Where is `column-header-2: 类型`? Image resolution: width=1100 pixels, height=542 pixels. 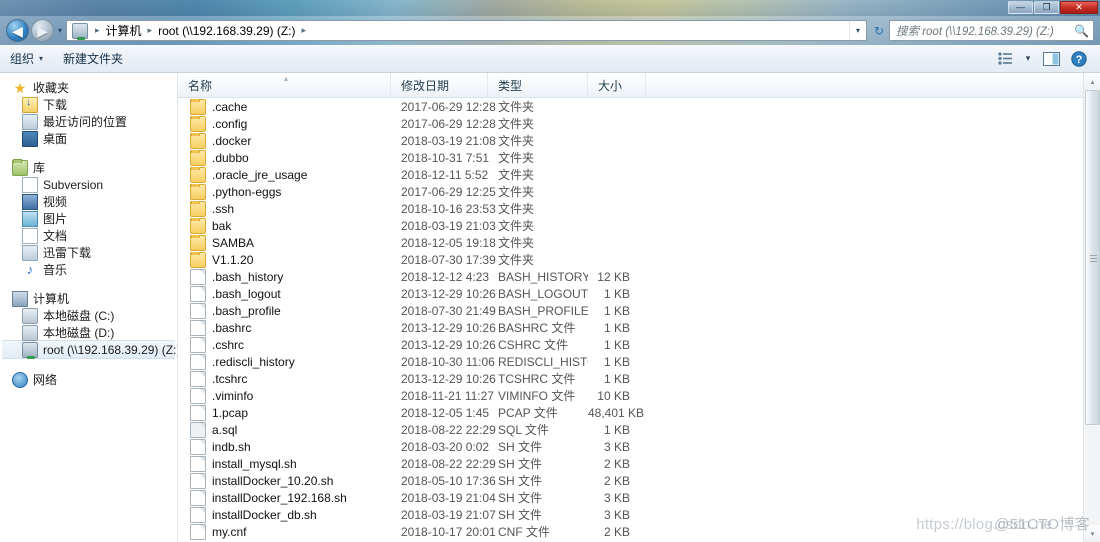
column-header-2: 类型 is located at coordinates (538, 85).